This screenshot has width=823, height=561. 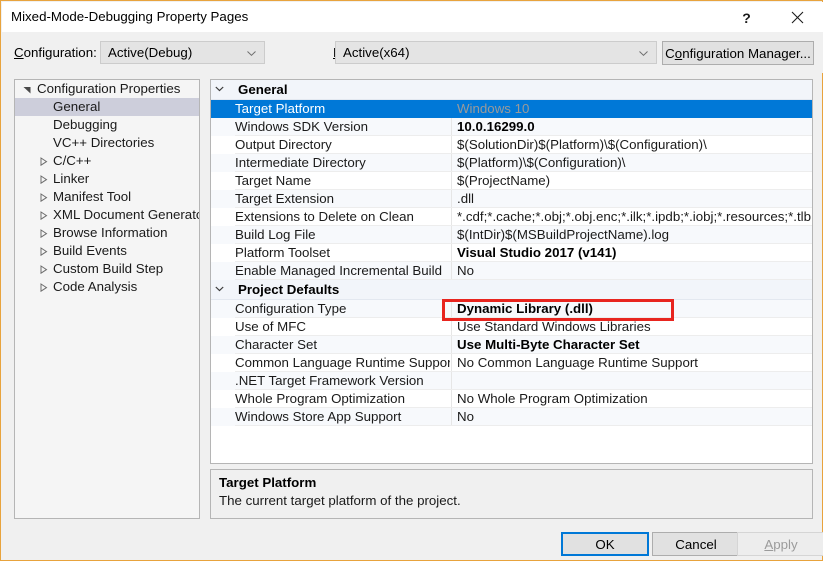 I want to click on tree-item-label: C/C++, so click(x=72, y=160).